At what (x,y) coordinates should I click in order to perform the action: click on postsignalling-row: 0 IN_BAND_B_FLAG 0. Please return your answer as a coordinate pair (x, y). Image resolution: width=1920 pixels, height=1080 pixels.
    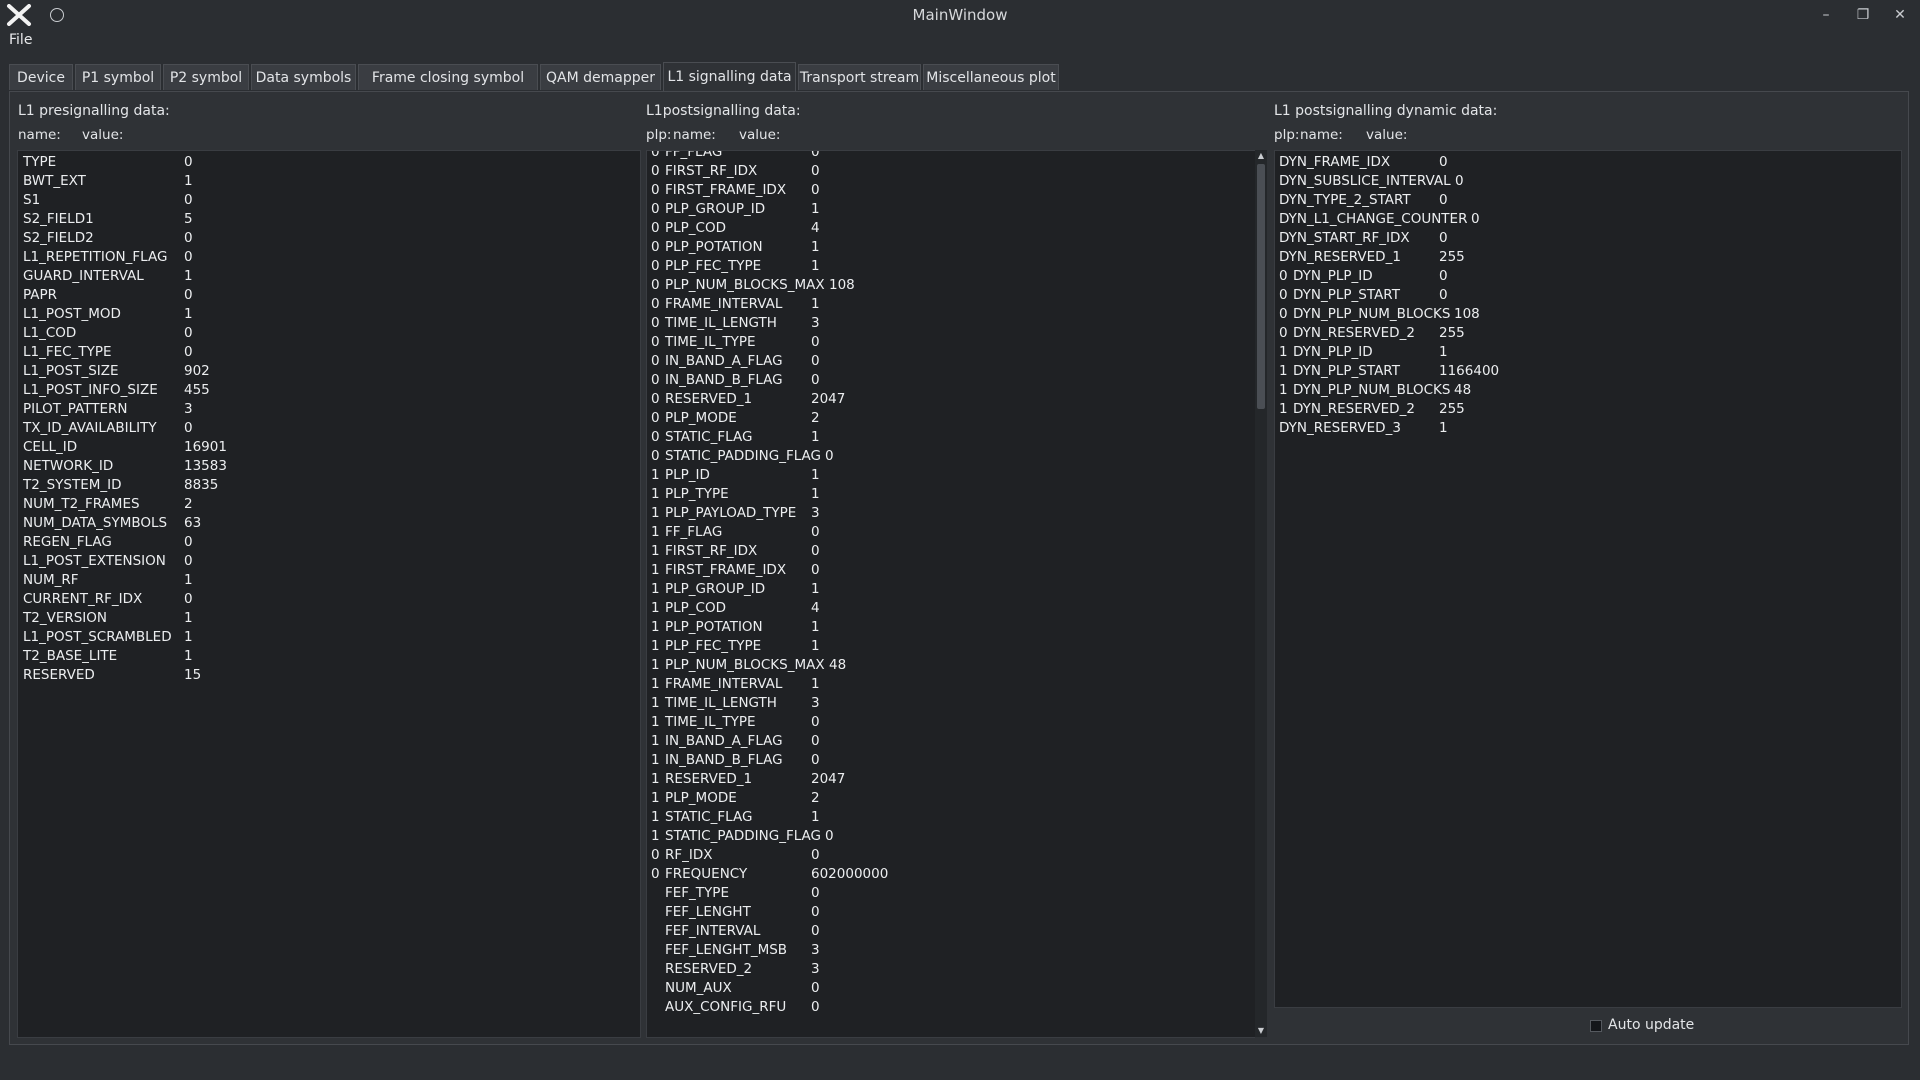
    Looking at the image, I should click on (951, 380).